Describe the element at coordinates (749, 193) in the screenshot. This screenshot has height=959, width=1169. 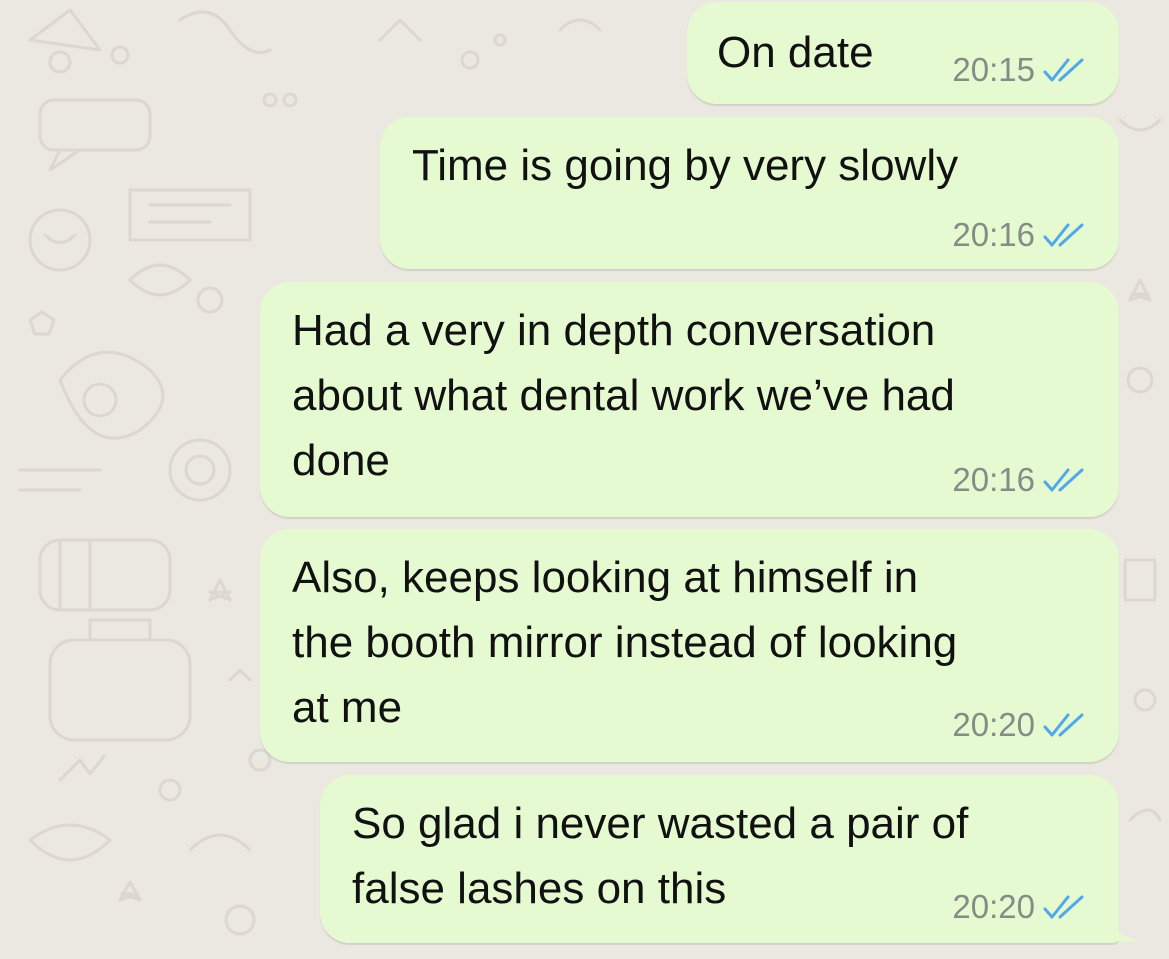
I see `message-bubble: Time is going by very slowly 20:16` at that location.